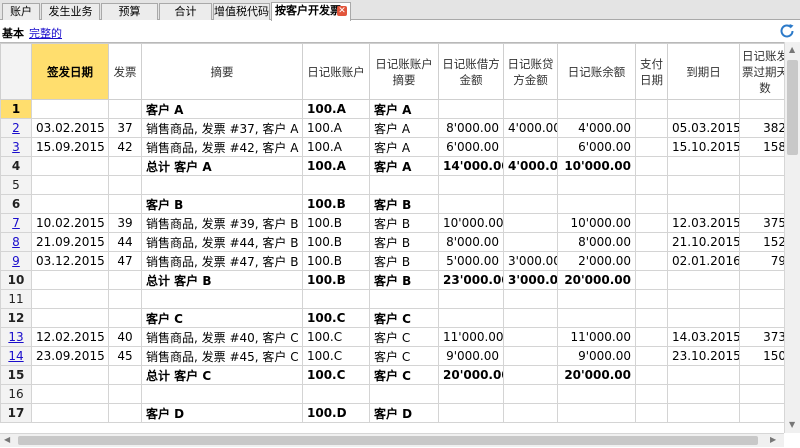 This screenshot has height=448, width=800. What do you see at coordinates (21, 11) in the screenshot?
I see `tab-accounts: 账户` at bounding box center [21, 11].